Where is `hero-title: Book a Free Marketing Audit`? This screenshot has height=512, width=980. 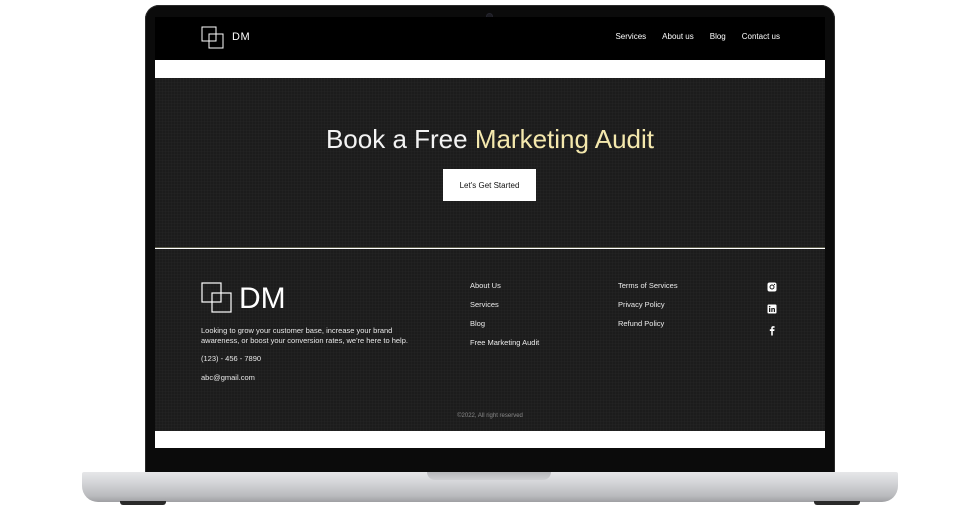 hero-title: Book a Free Marketing Audit is located at coordinates (490, 139).